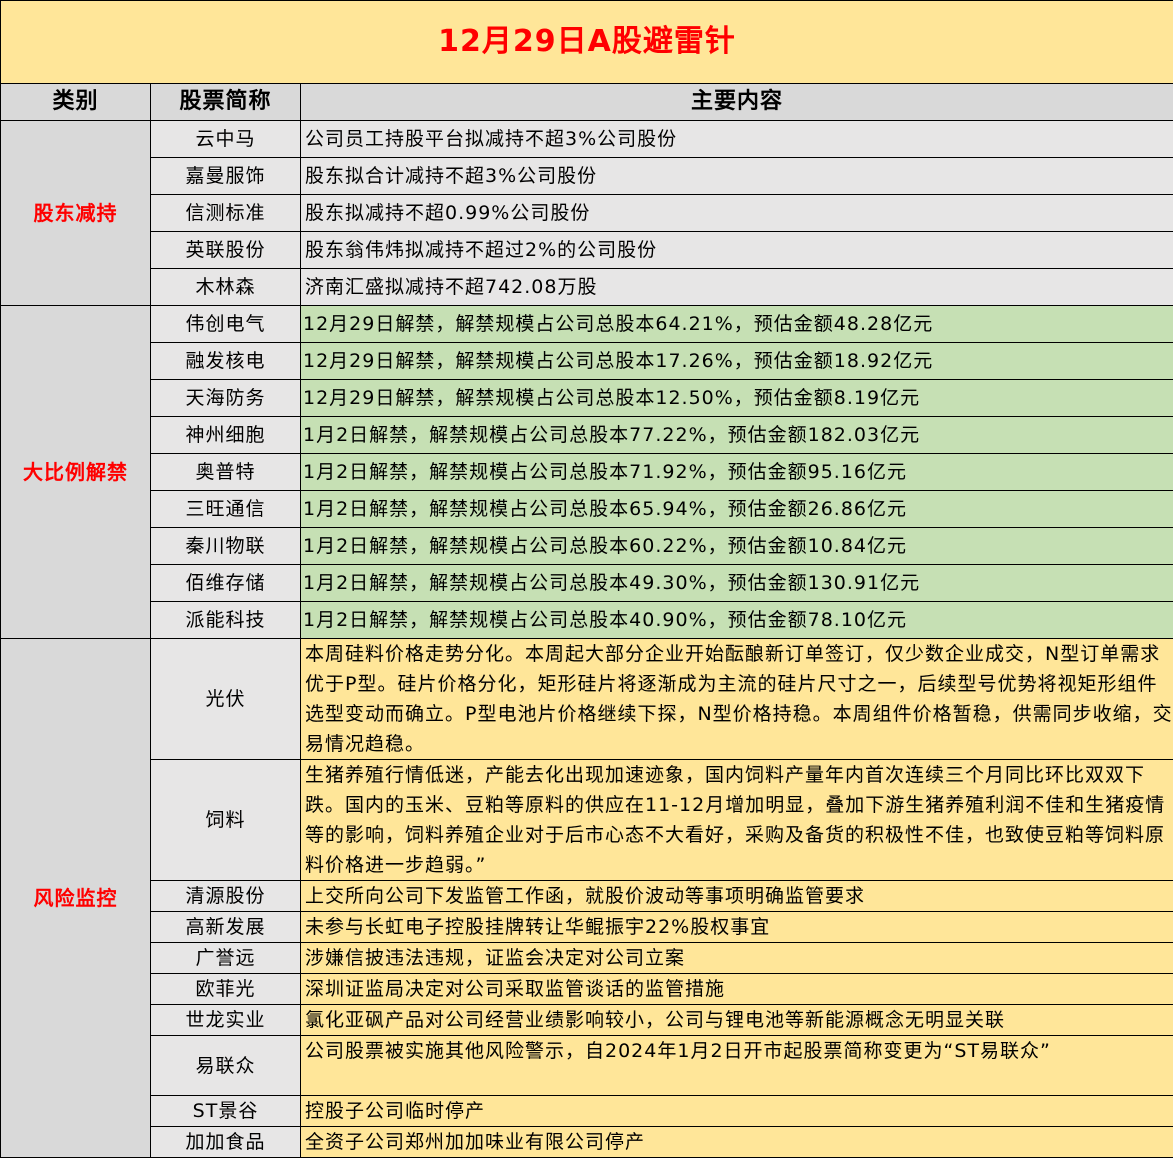 This screenshot has width=1173, height=1158. I want to click on header-content: 主要内容, so click(737, 102).